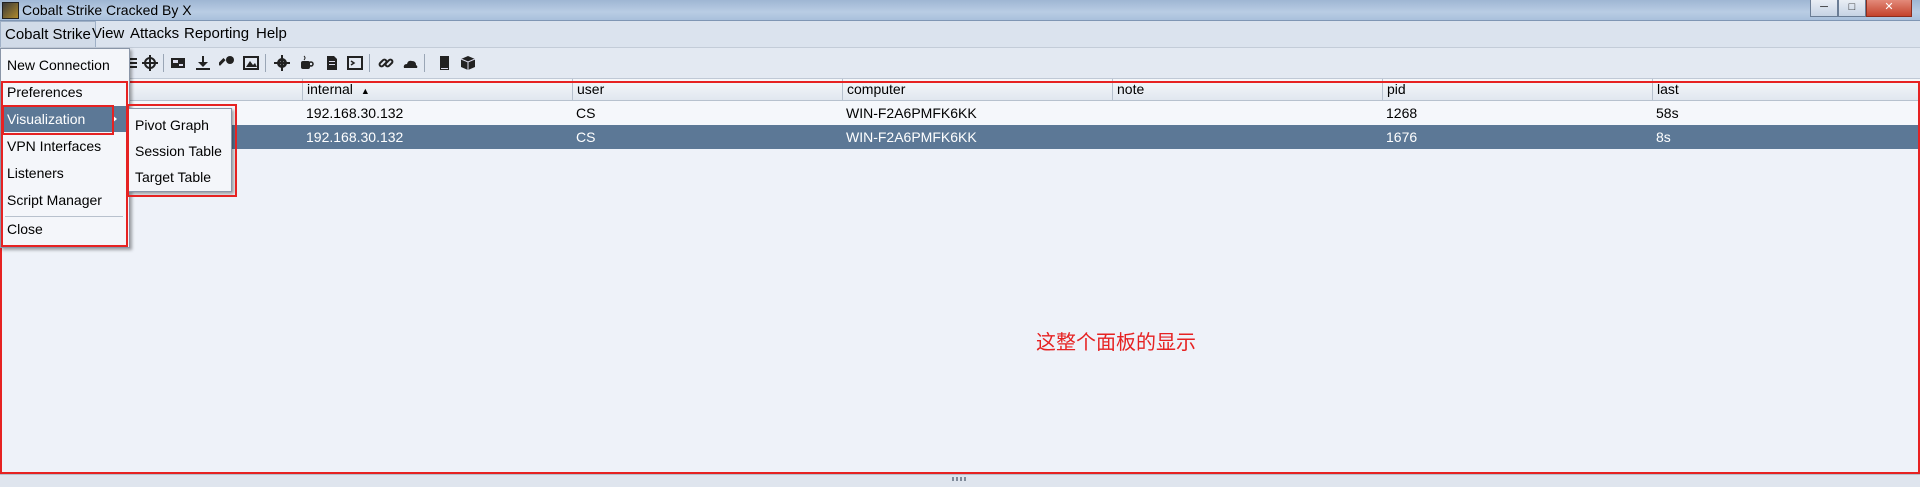  I want to click on menu-item-new-connection: New Connection, so click(64, 65).